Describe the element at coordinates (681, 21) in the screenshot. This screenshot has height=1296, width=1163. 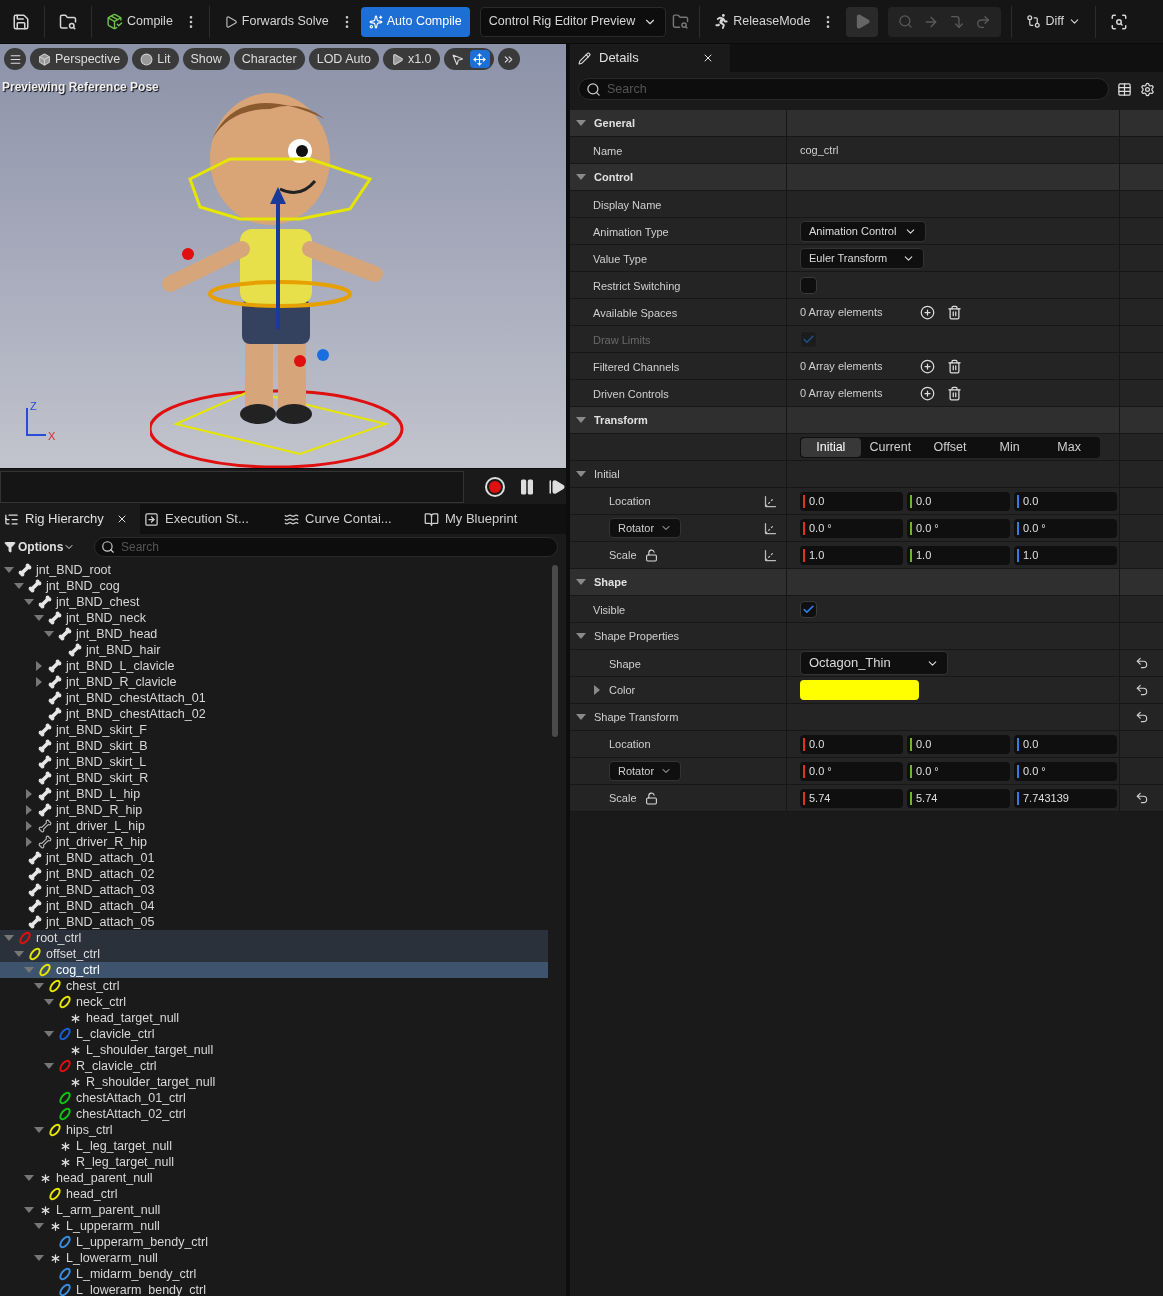
I see `preview-browse-icon` at that location.